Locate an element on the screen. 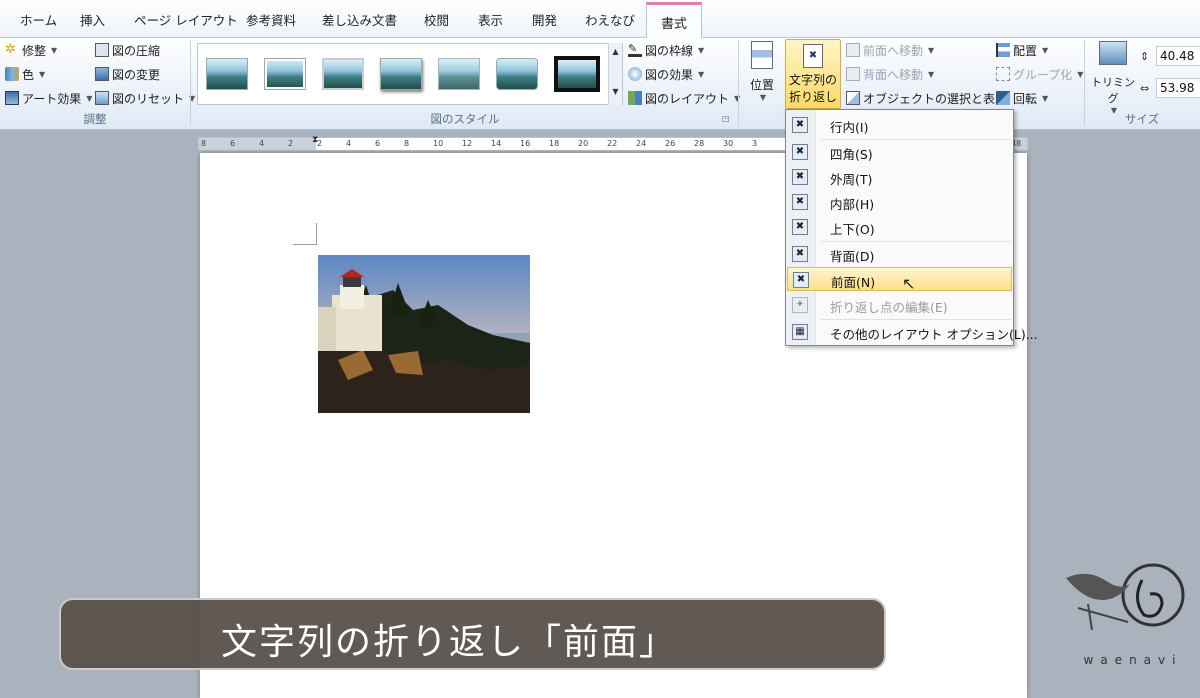 The width and height of the screenshot is (1200, 698). menu-item-top-bottom: ✖ 上下(O) is located at coordinates (899, 227).